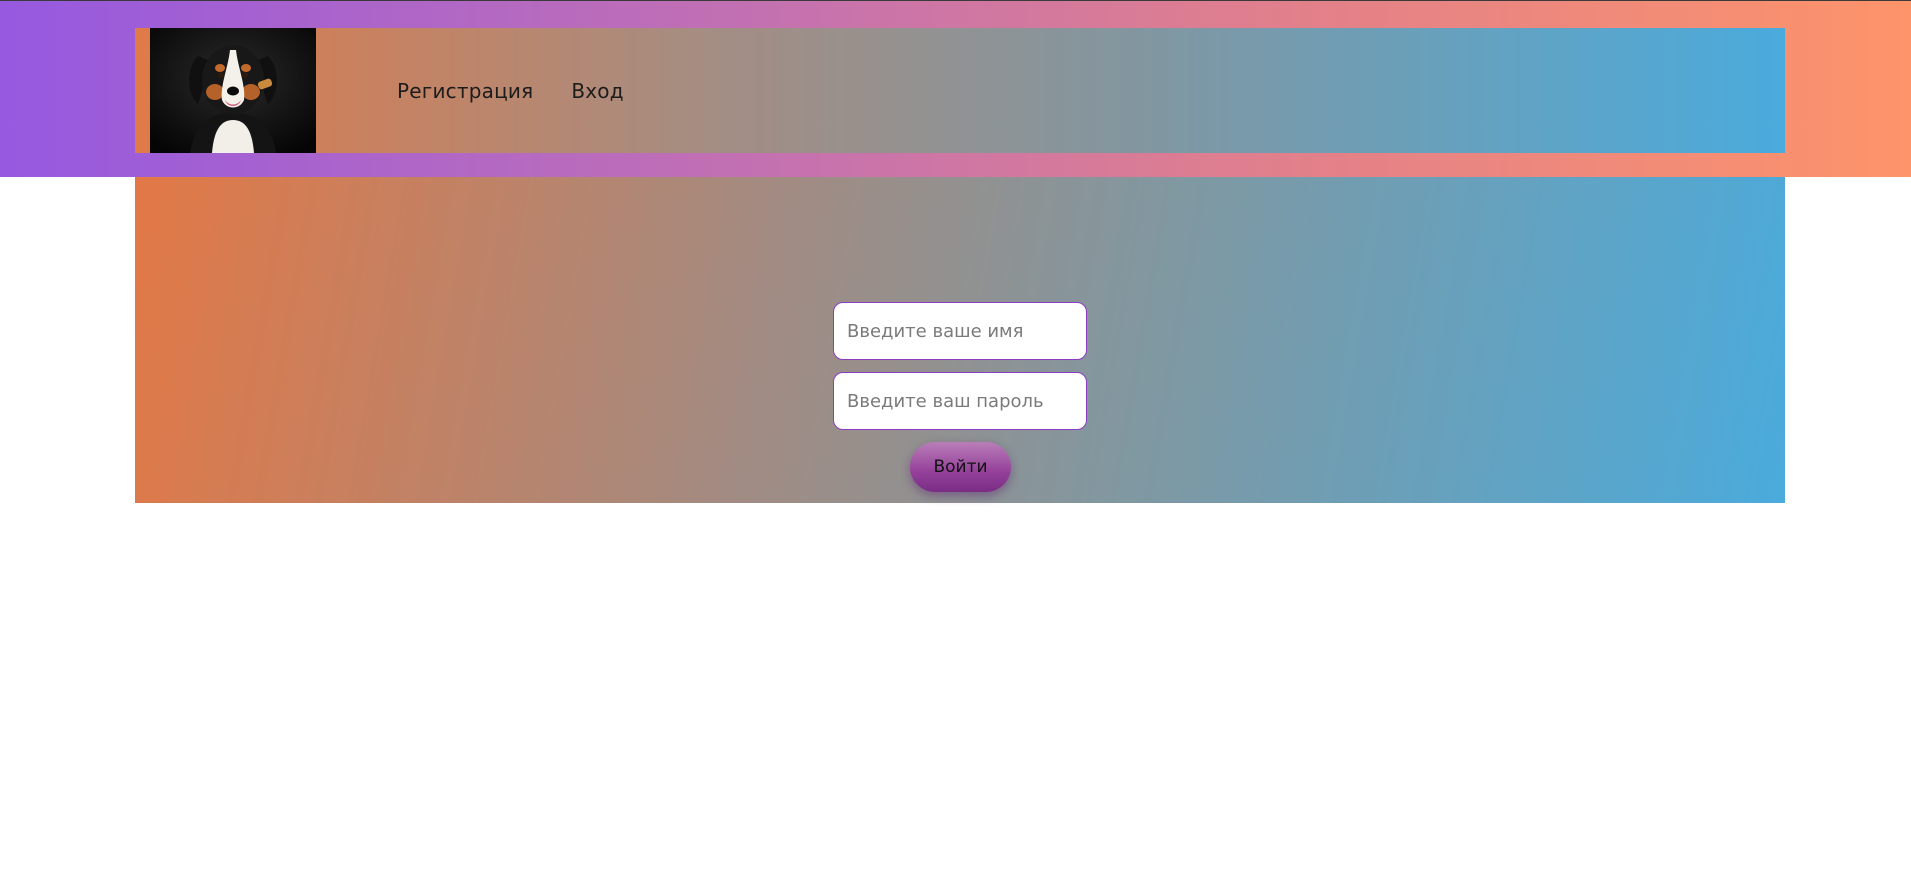  Describe the element at coordinates (960, 90) in the screenshot. I see `header-bar: Регистрация Вход` at that location.